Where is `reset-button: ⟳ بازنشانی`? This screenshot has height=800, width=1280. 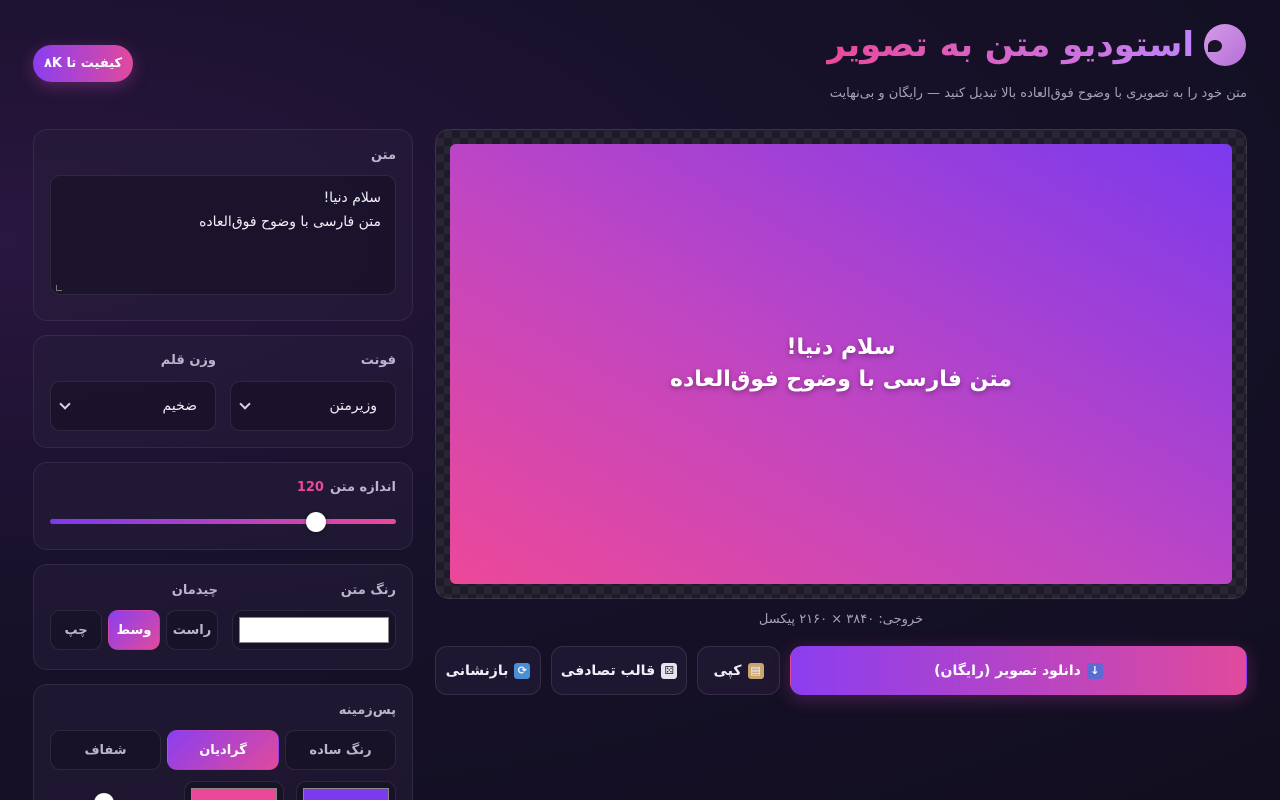
reset-button: ⟳ بازنشانی is located at coordinates (488, 670).